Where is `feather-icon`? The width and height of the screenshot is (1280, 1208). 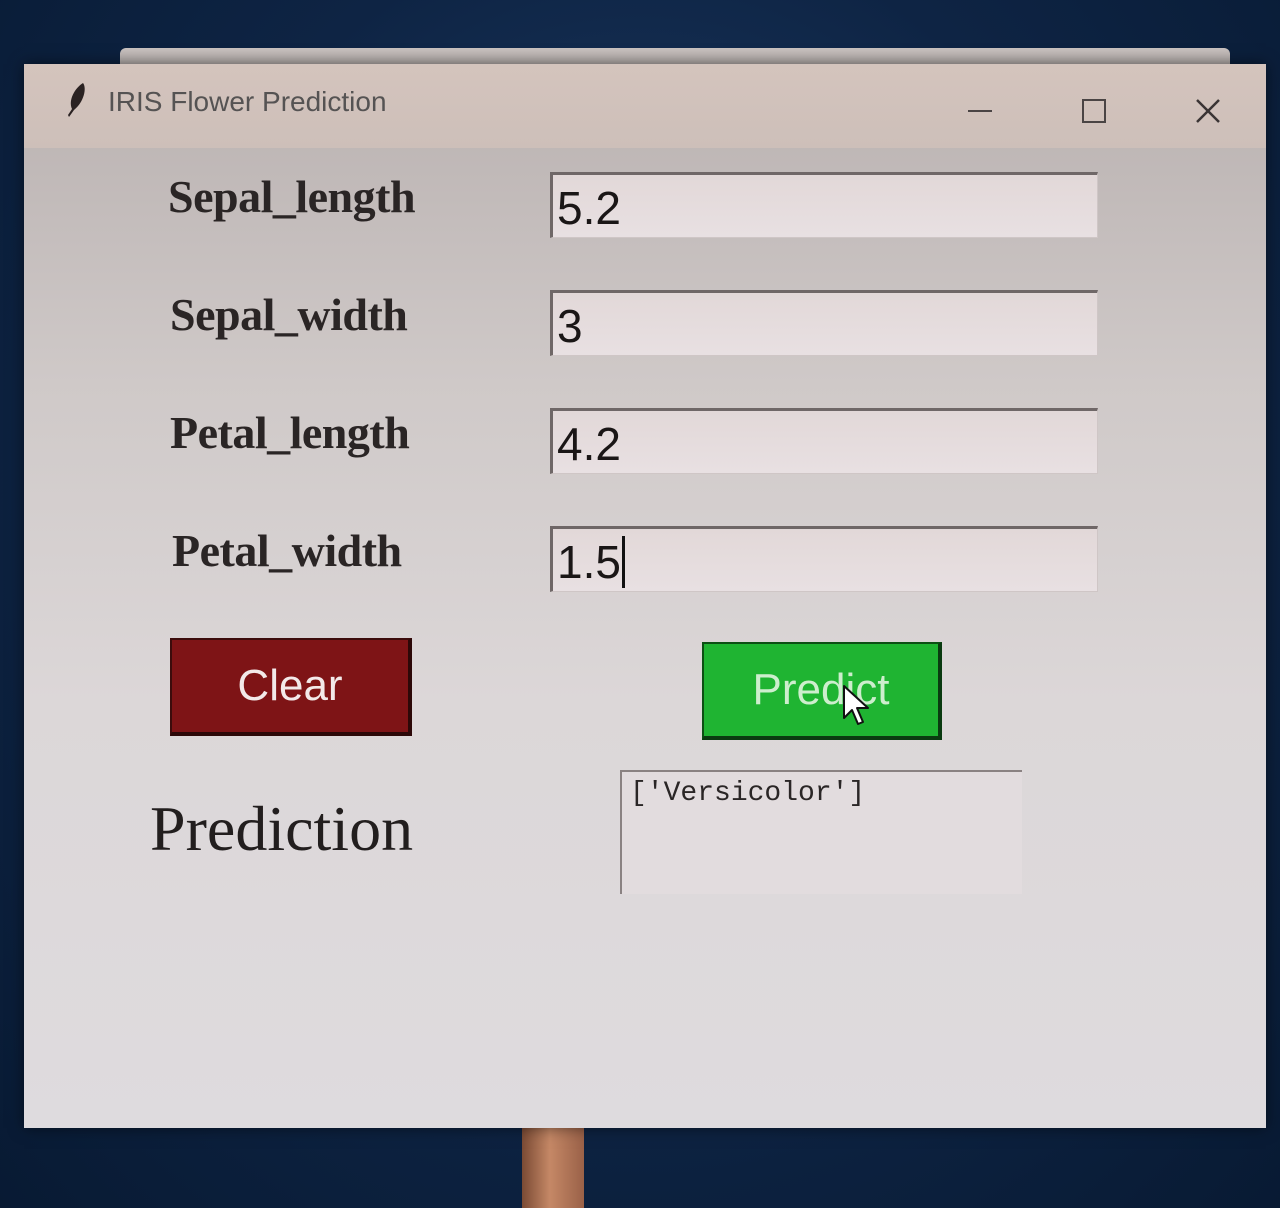 feather-icon is located at coordinates (76, 100).